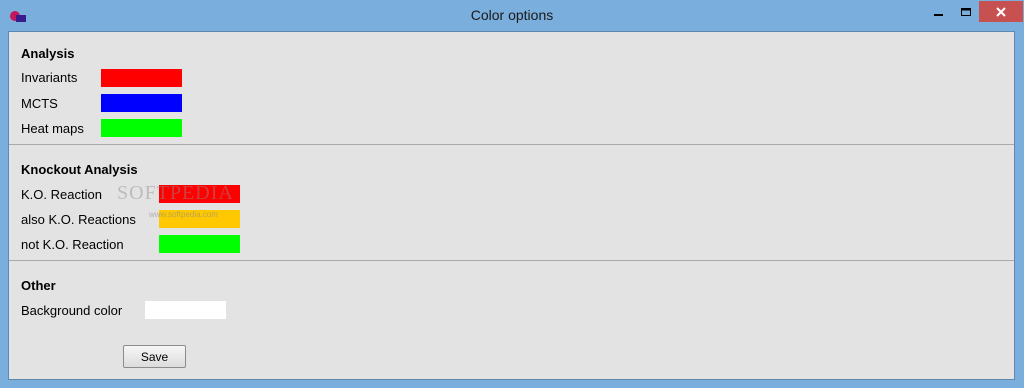 The height and width of the screenshot is (388, 1024). Describe the element at coordinates (154, 356) in the screenshot. I see `save-button: Save` at that location.